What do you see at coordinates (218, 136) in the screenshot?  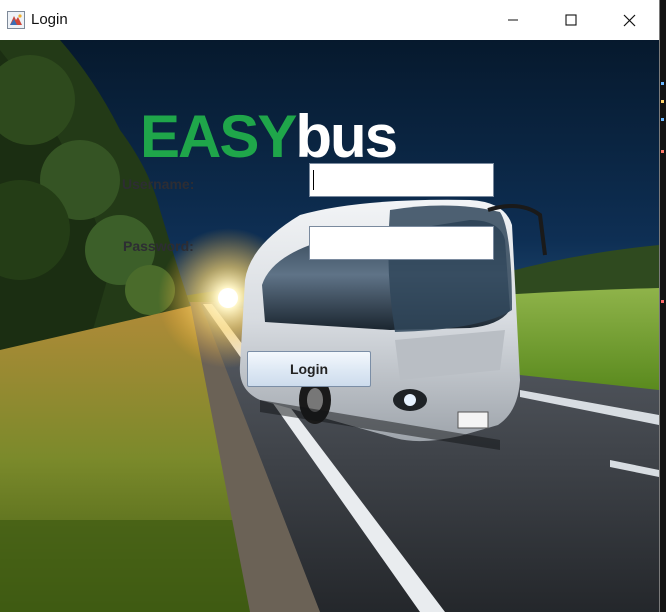 I see `logo-easy-text: EASY` at bounding box center [218, 136].